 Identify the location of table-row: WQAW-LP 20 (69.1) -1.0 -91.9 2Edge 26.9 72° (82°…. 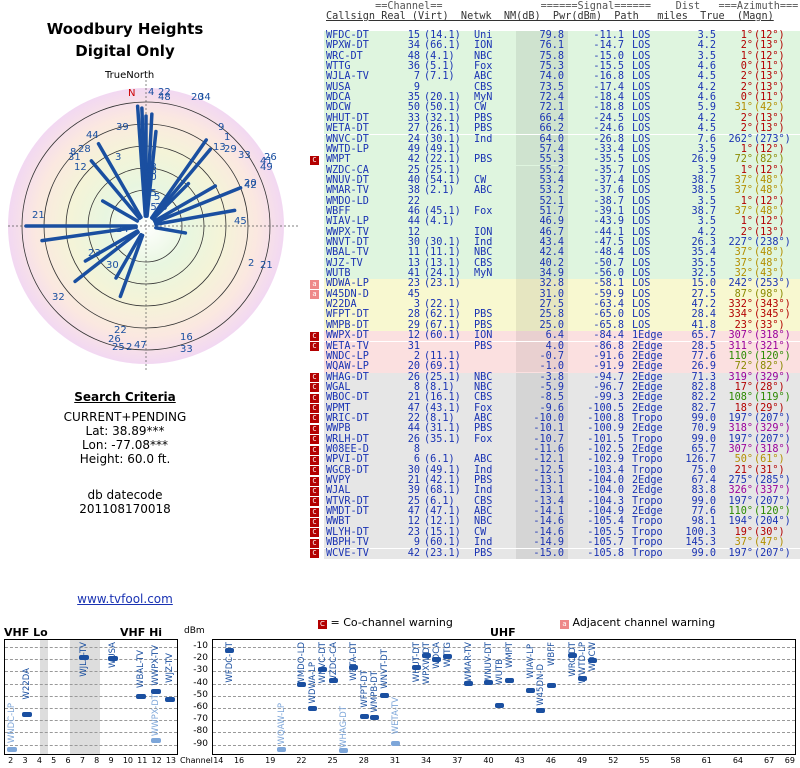
(562, 367).